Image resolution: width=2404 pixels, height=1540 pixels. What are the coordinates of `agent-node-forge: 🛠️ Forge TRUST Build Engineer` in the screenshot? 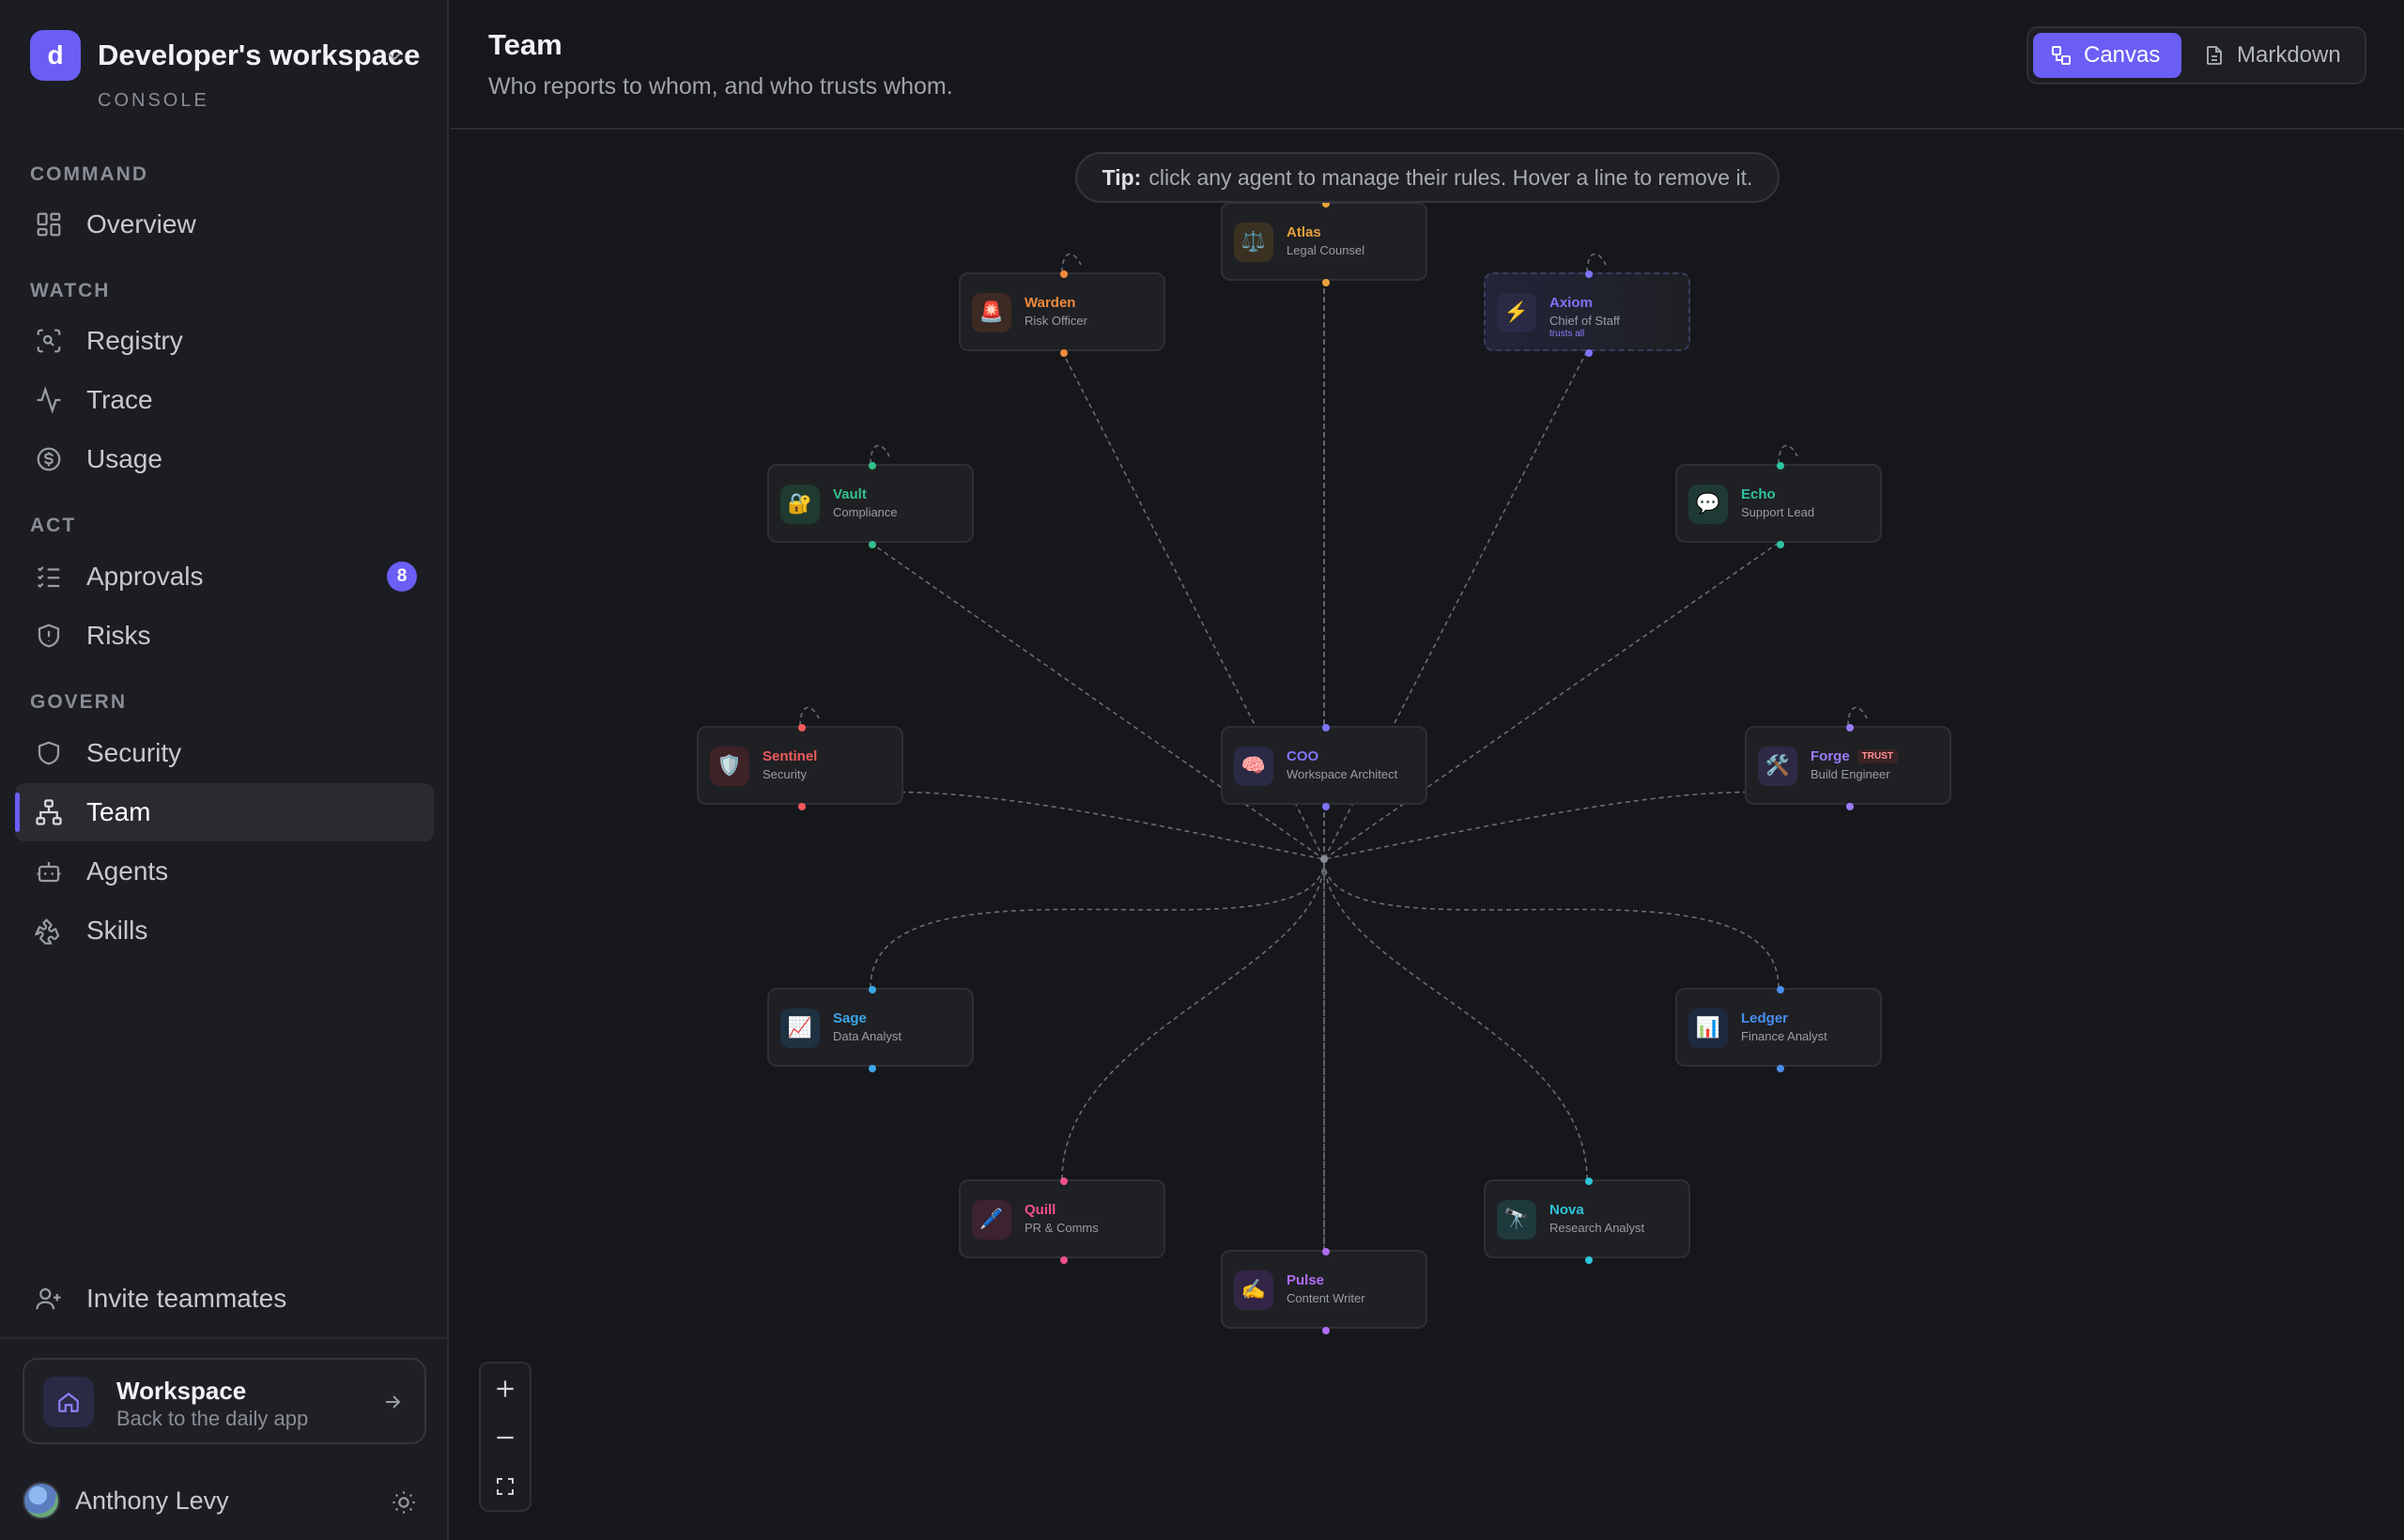 It's located at (1848, 767).